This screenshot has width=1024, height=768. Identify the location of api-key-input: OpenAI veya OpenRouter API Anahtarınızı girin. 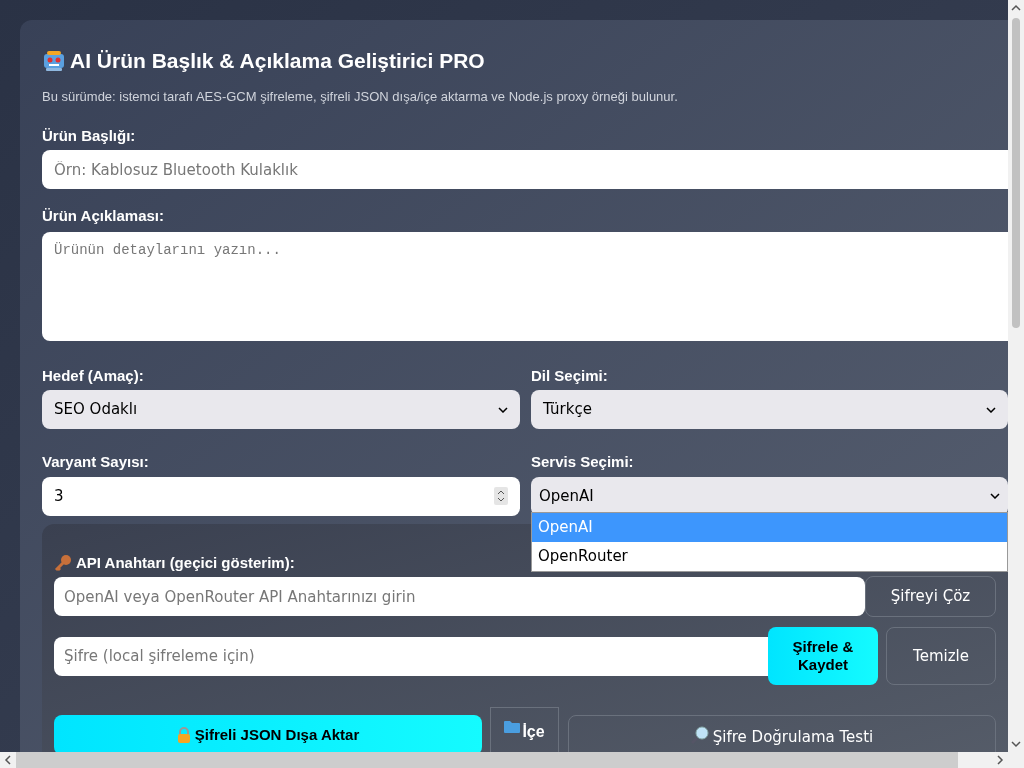
(459, 596).